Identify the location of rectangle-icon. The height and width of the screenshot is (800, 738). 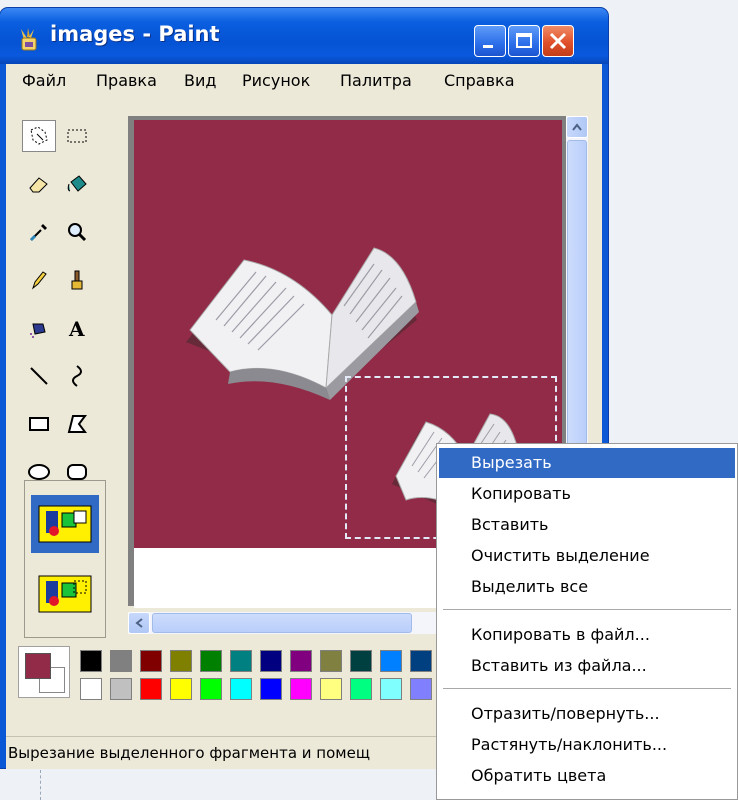
(39, 424).